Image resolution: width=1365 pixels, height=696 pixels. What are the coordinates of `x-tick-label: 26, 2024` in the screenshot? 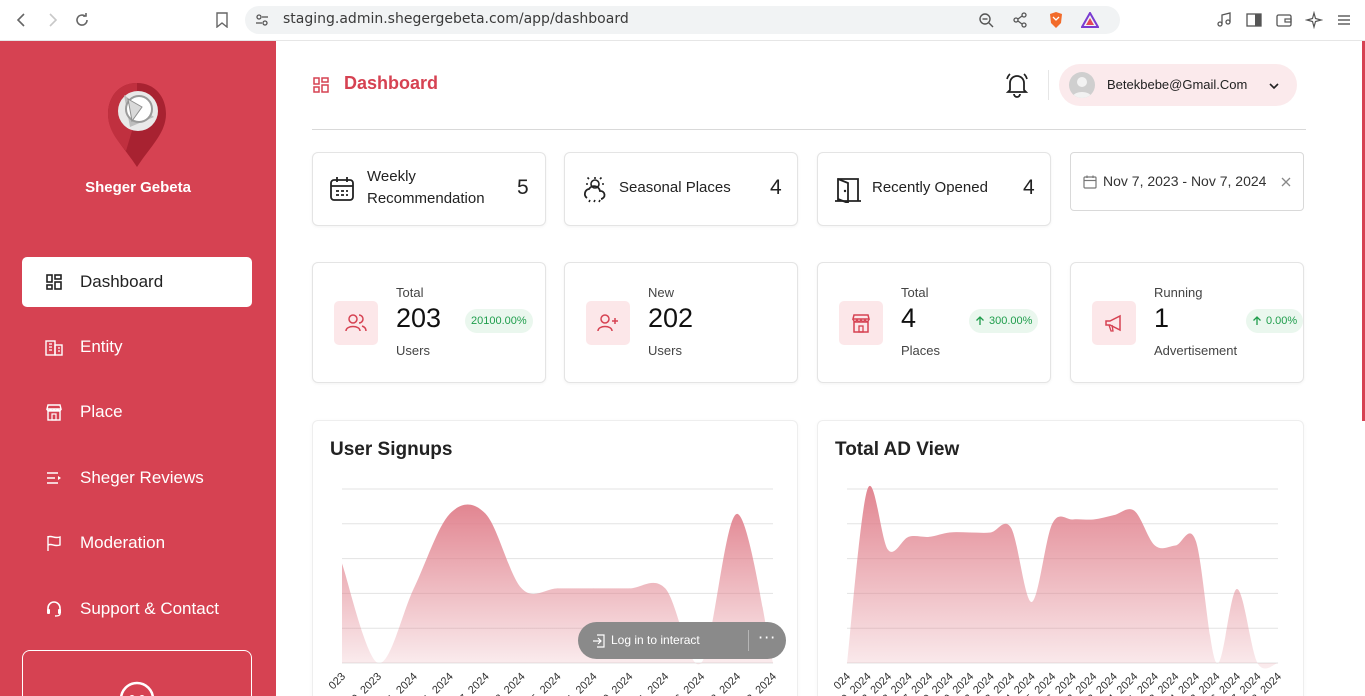 It's located at (688, 683).